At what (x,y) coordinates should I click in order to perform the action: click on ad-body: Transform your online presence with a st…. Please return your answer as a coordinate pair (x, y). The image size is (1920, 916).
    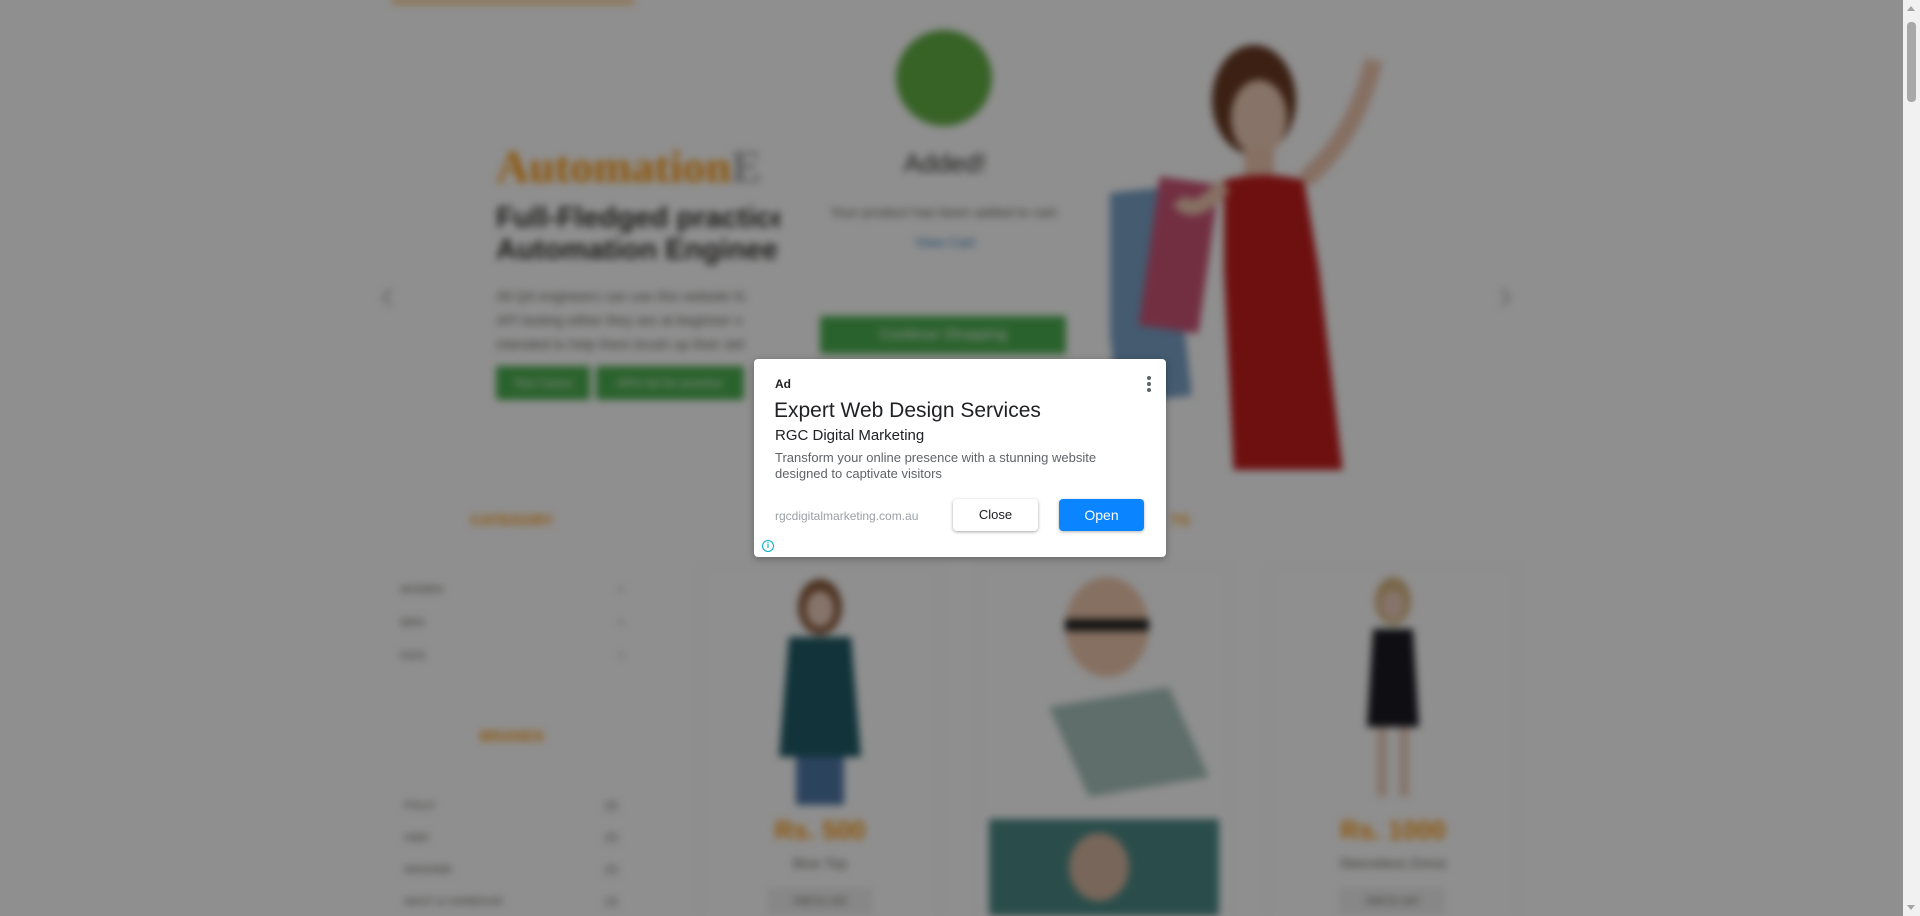
    Looking at the image, I should click on (936, 465).